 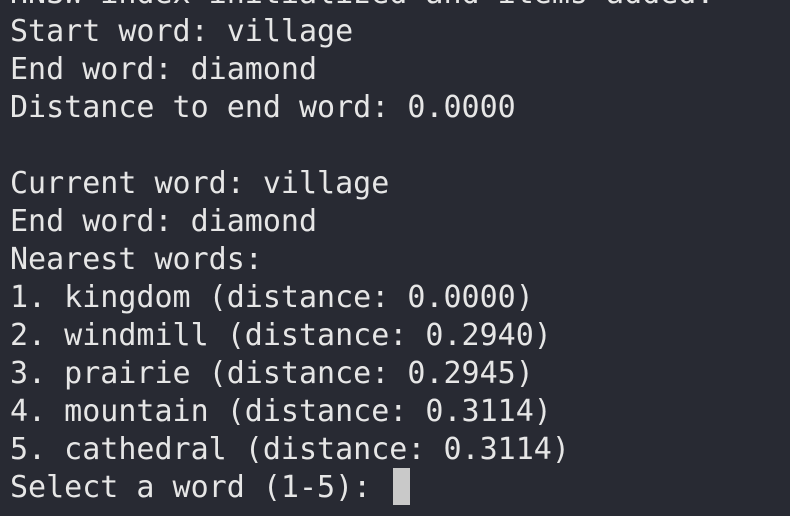 I want to click on start-word-line: Start word: village, so click(x=182, y=31).